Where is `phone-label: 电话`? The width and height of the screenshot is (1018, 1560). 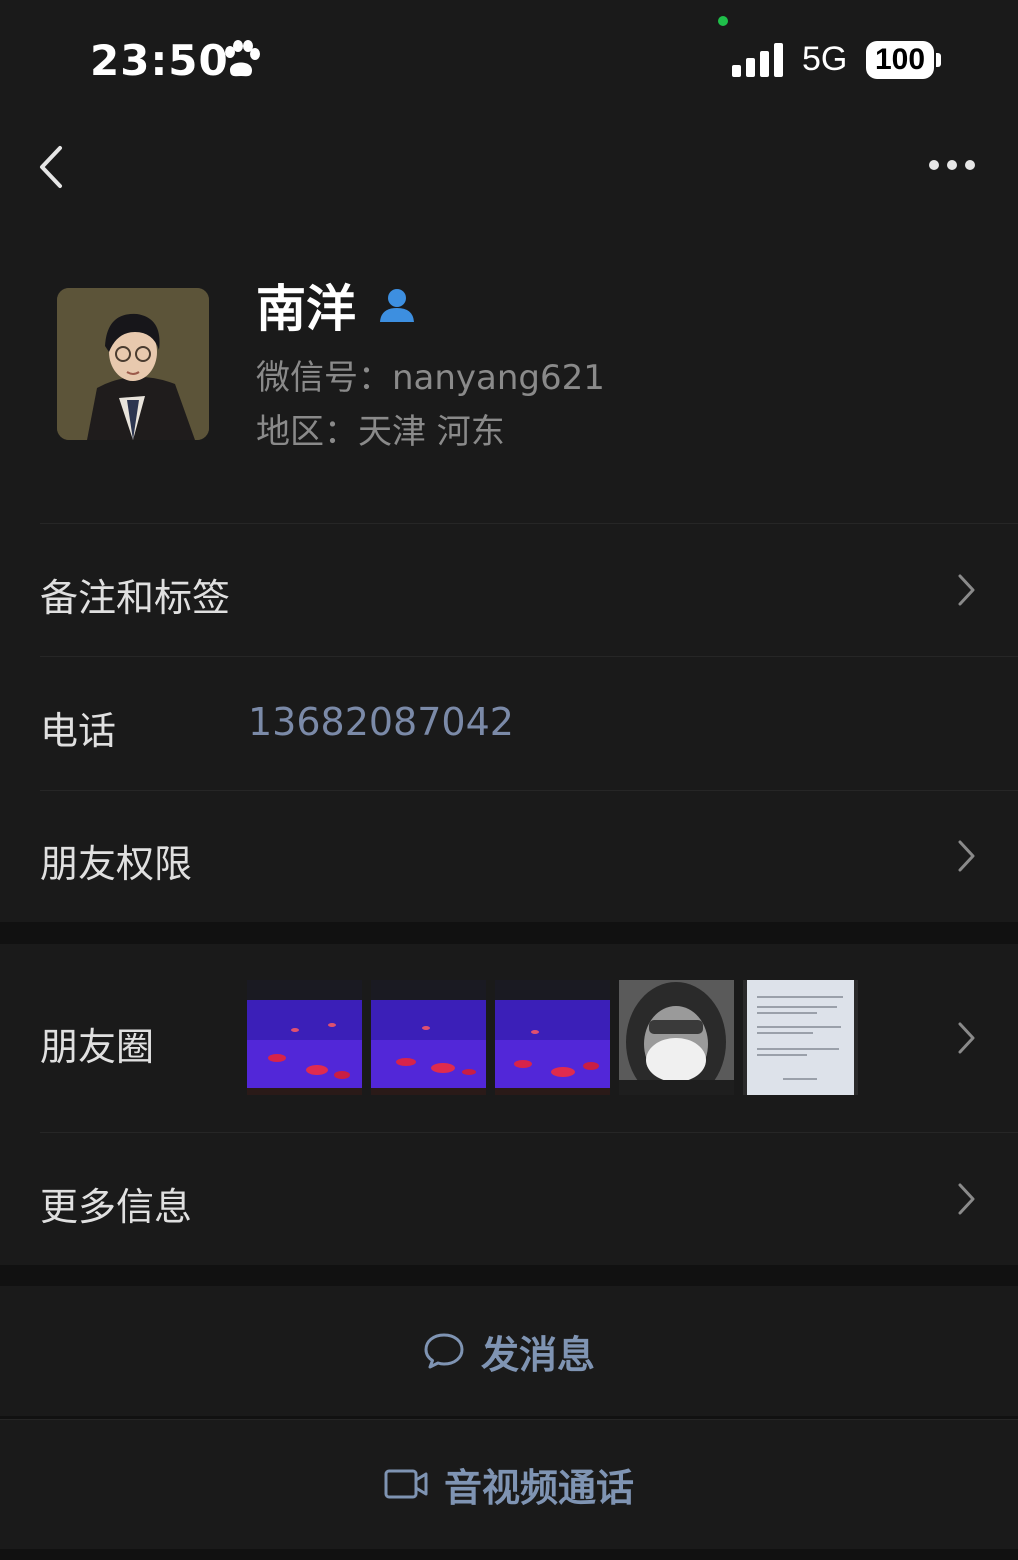 phone-label: 电话 is located at coordinates (78, 731).